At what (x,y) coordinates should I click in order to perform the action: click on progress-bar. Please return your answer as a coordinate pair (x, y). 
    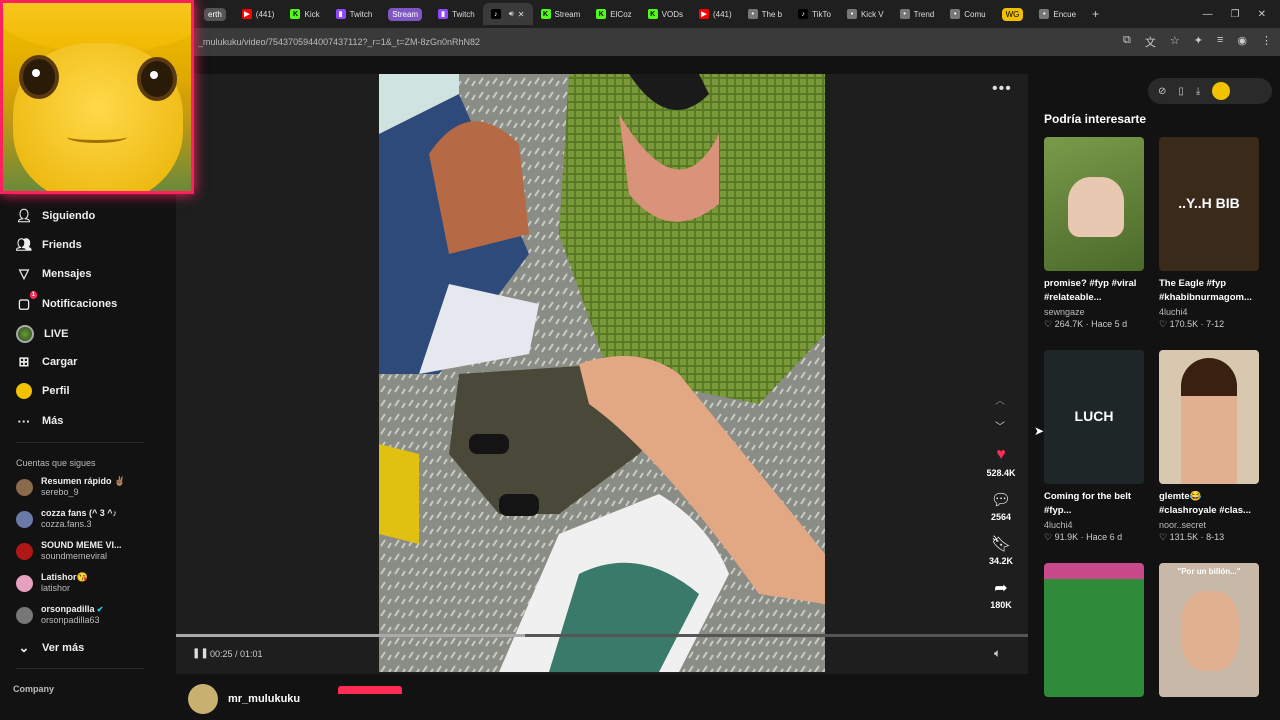
    Looking at the image, I should click on (602, 635).